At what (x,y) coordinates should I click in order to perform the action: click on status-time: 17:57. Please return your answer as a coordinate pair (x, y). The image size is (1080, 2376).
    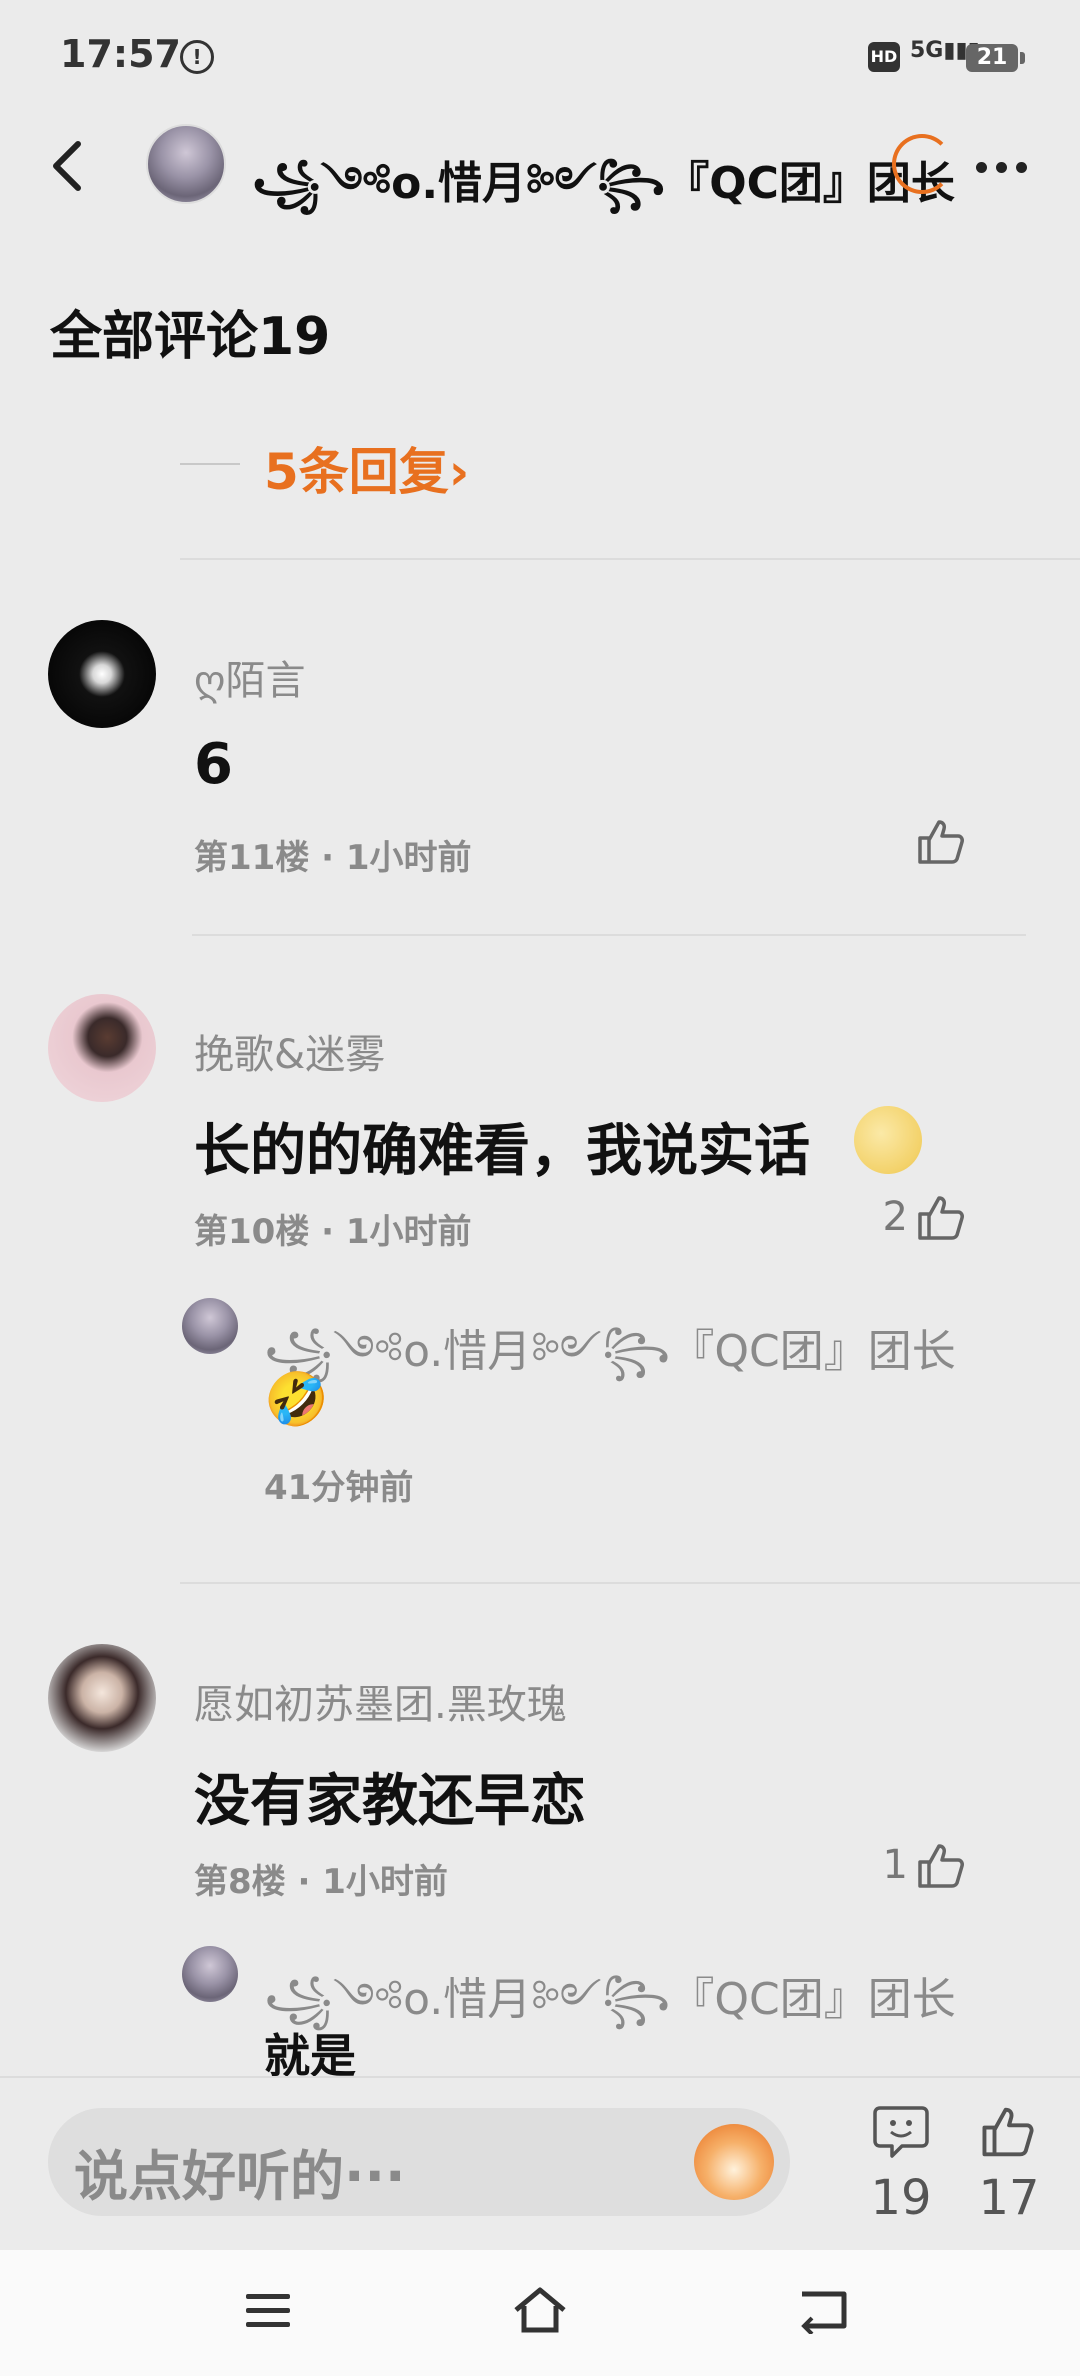
    Looking at the image, I should click on (120, 54).